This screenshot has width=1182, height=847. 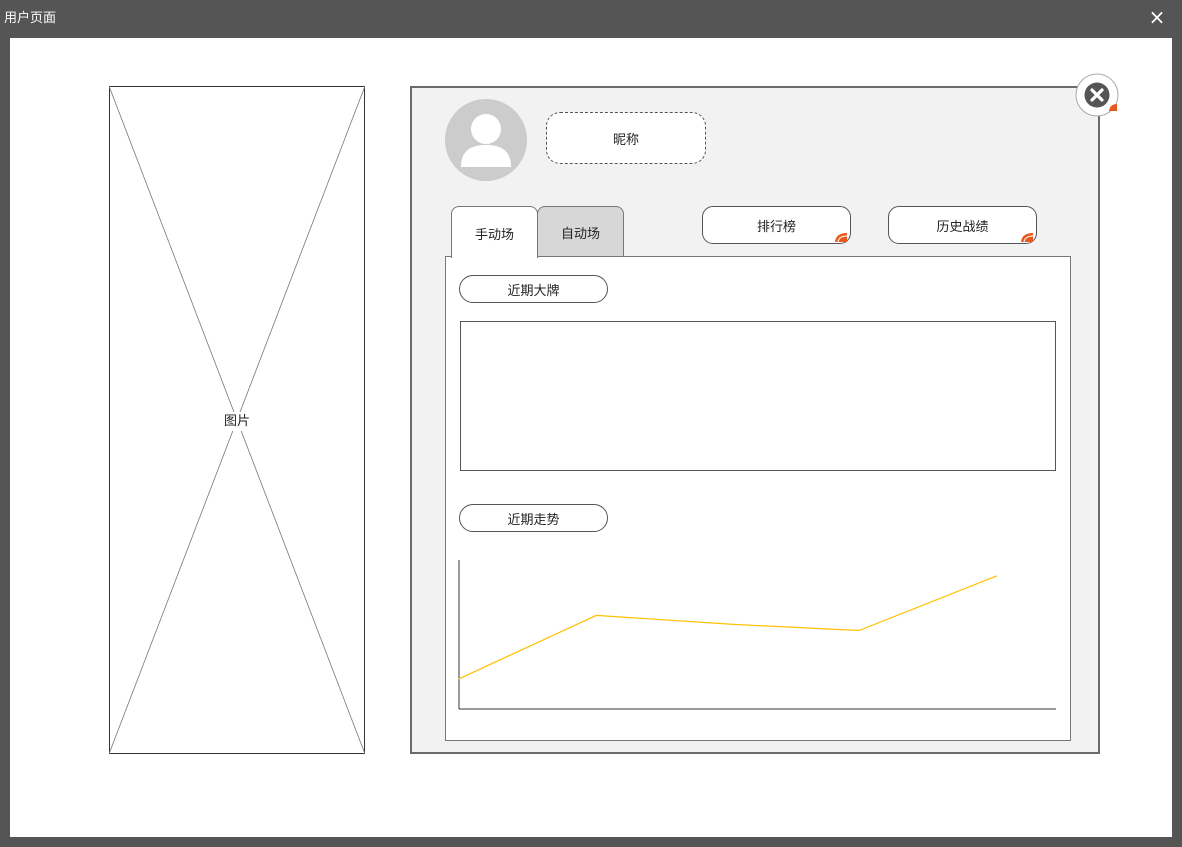 I want to click on tab-manual-match: 手动场, so click(x=494, y=232).